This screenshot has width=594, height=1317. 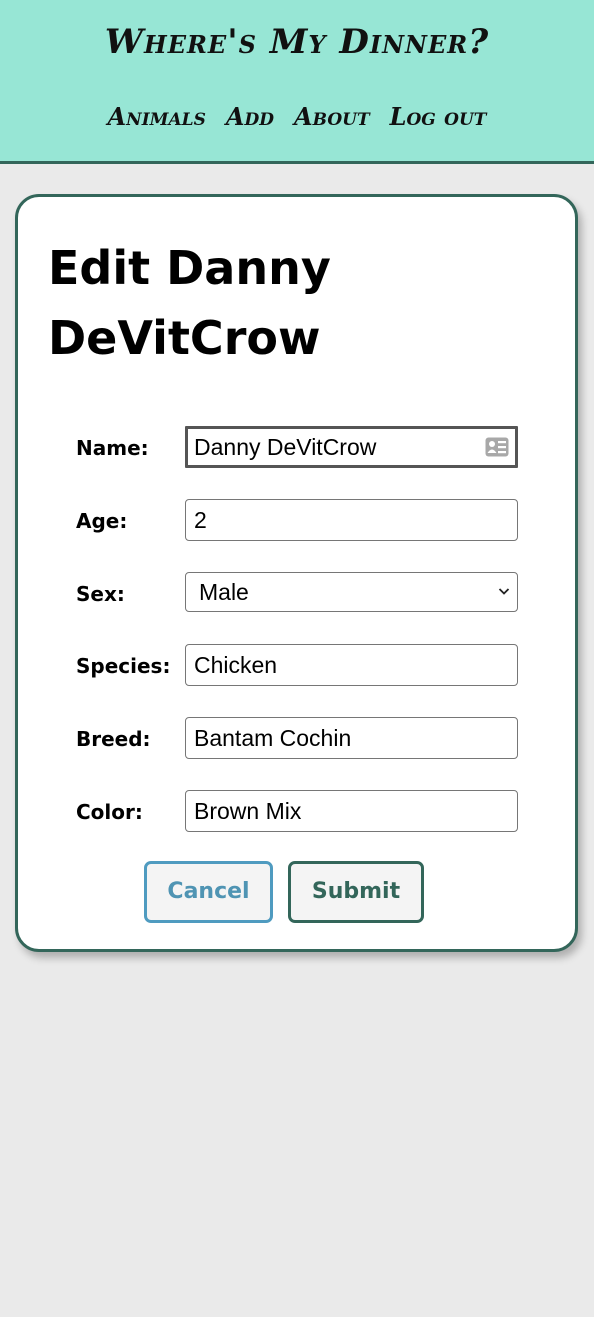 What do you see at coordinates (113, 739) in the screenshot?
I see `breed-label: Breed:` at bounding box center [113, 739].